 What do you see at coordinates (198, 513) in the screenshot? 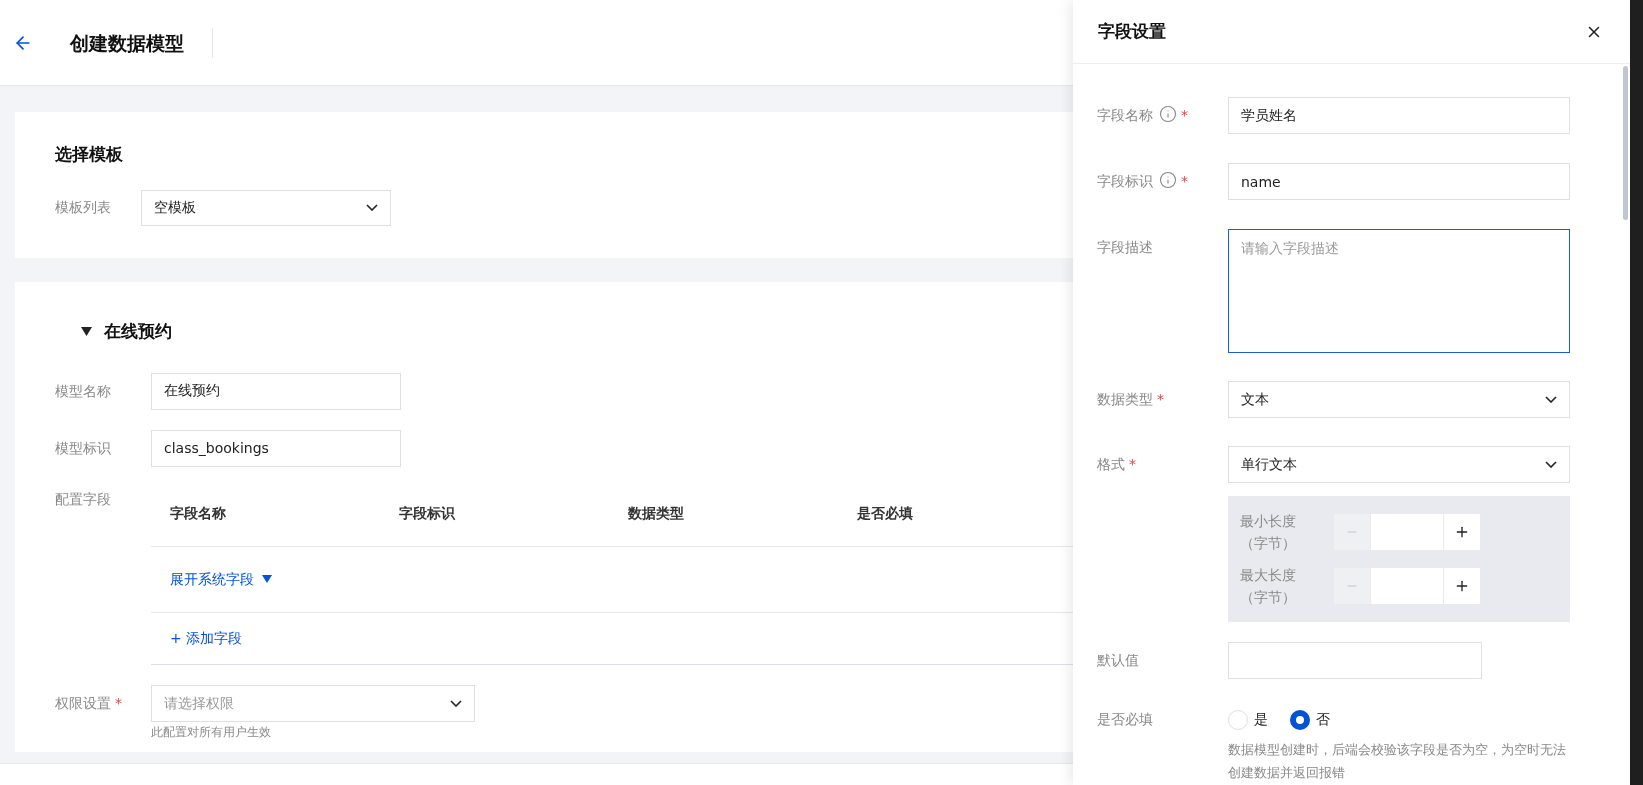
I see `column-header: 字段名称` at bounding box center [198, 513].